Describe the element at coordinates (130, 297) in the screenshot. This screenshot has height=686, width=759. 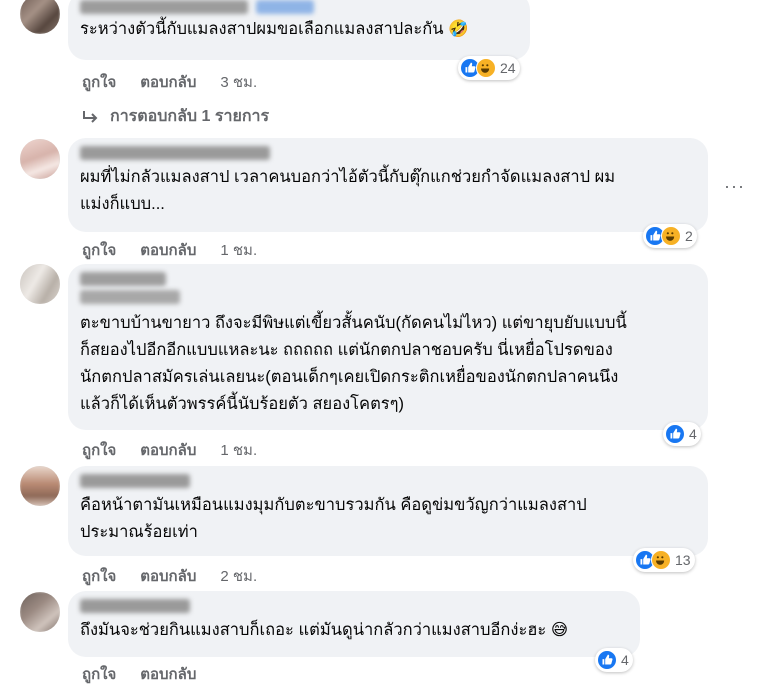
I see `commenter-subtitle-blurred` at that location.